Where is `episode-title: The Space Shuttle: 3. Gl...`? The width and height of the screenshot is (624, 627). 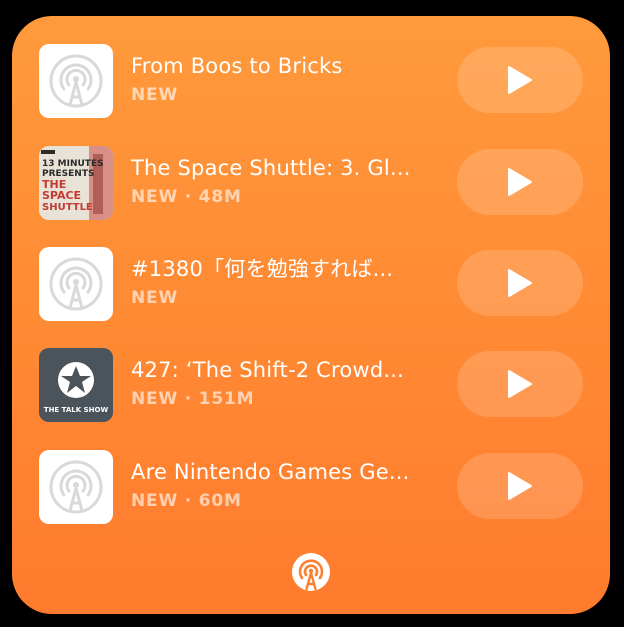 episode-title: The Space Shuttle: 3. Gl... is located at coordinates (271, 168).